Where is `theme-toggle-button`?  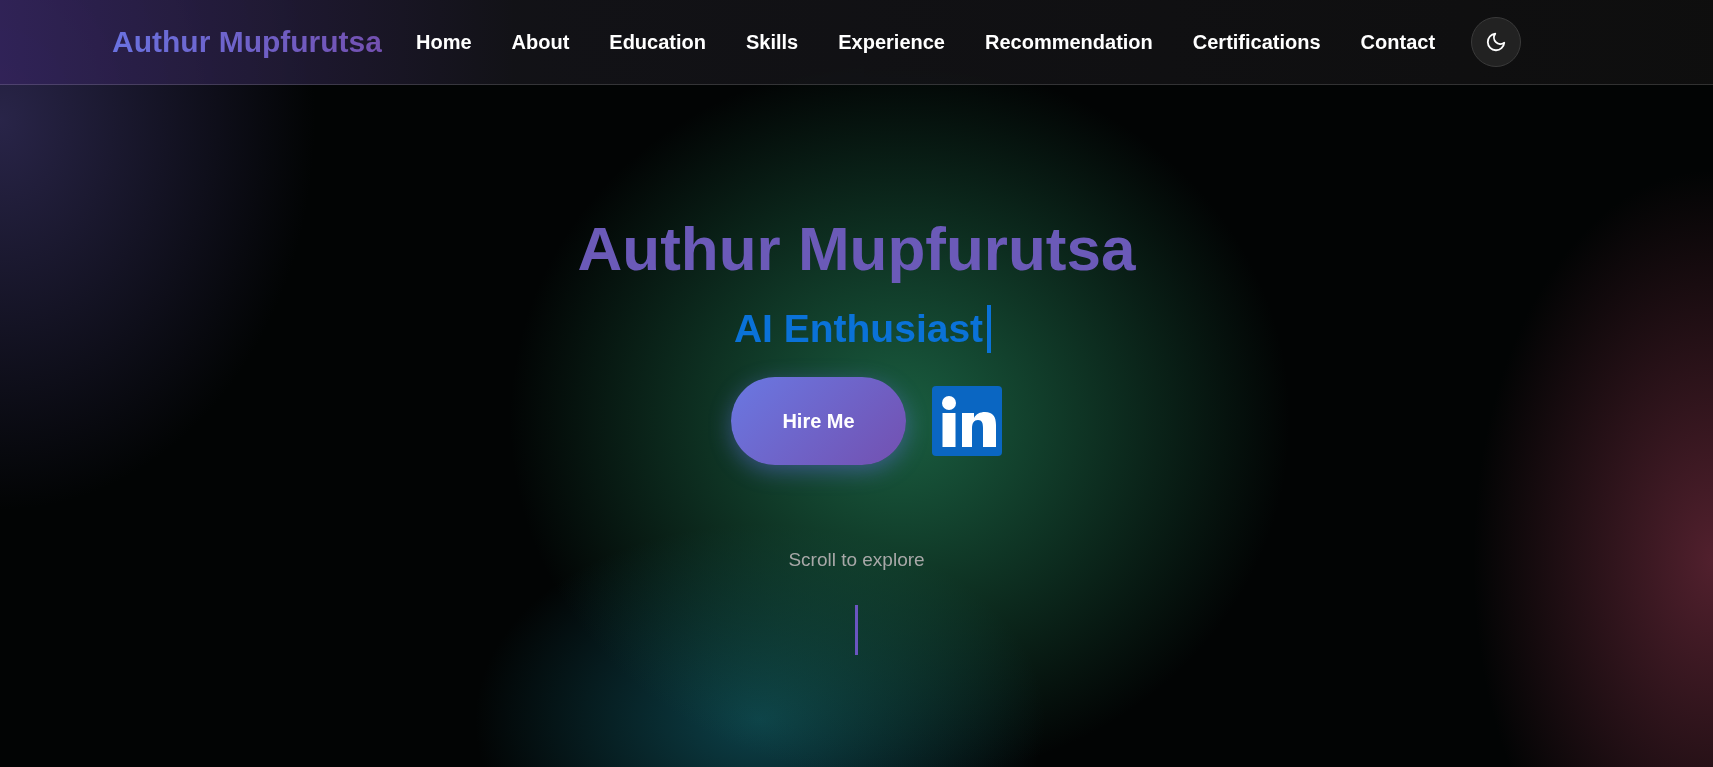 theme-toggle-button is located at coordinates (1496, 42).